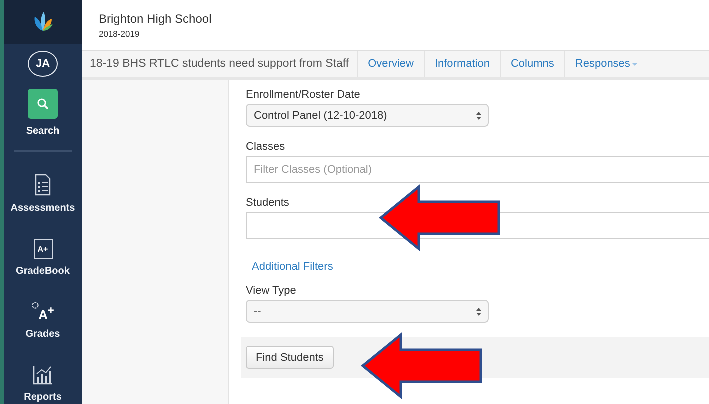 This screenshot has width=709, height=404. Describe the element at coordinates (272, 291) in the screenshot. I see `field-label: View Type` at that location.